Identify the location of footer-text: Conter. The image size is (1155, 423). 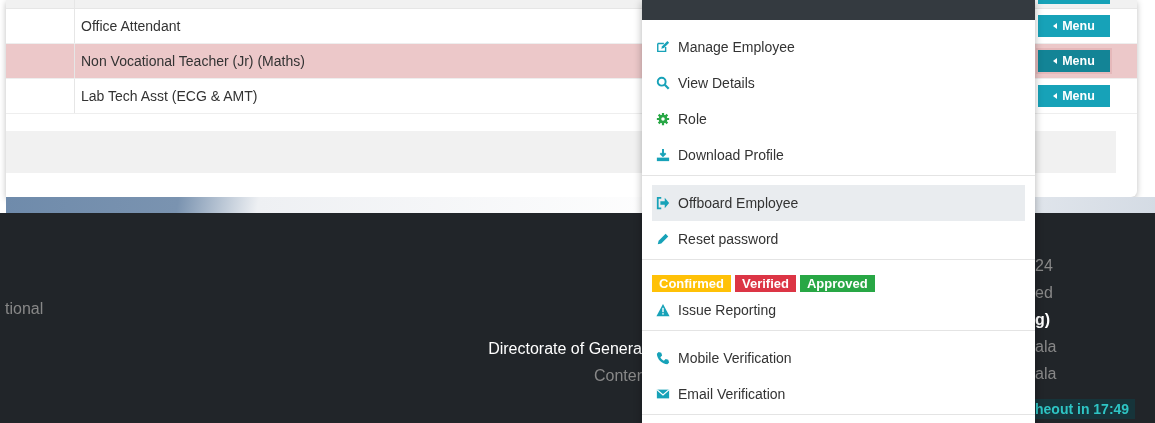
(617, 376).